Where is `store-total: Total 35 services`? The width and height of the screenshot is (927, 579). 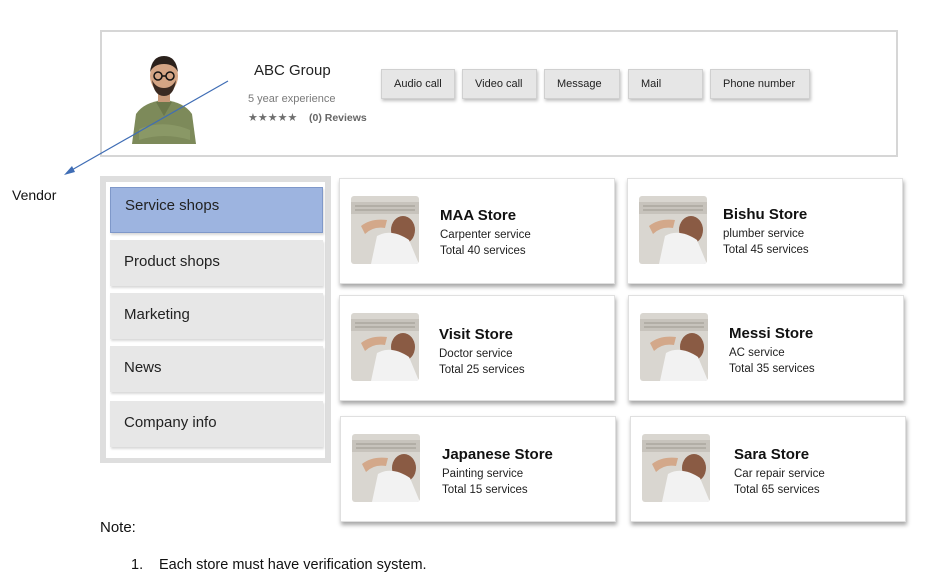 store-total: Total 35 services is located at coordinates (772, 369).